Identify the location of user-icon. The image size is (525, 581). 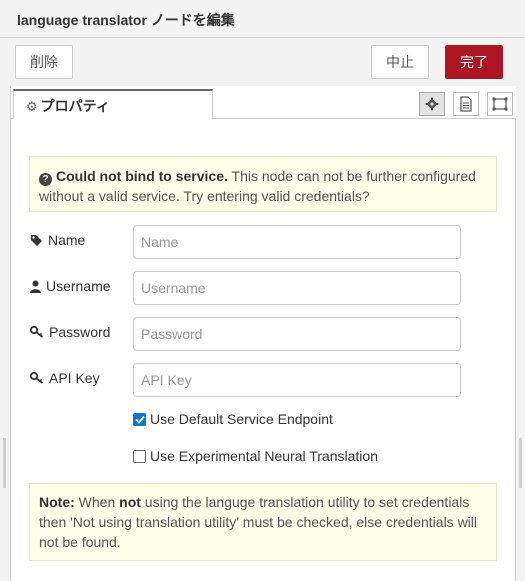
(35, 286).